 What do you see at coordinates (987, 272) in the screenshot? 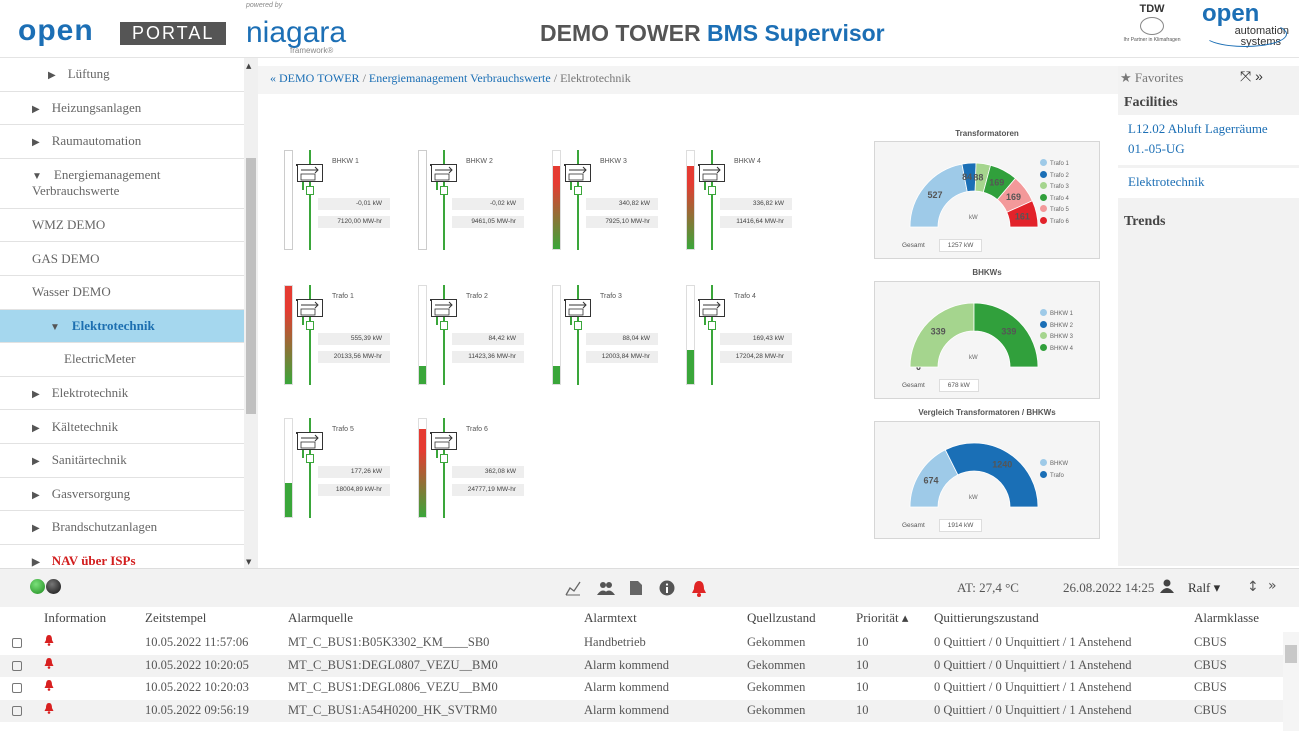
I see `gauge-title: BHKWs` at bounding box center [987, 272].